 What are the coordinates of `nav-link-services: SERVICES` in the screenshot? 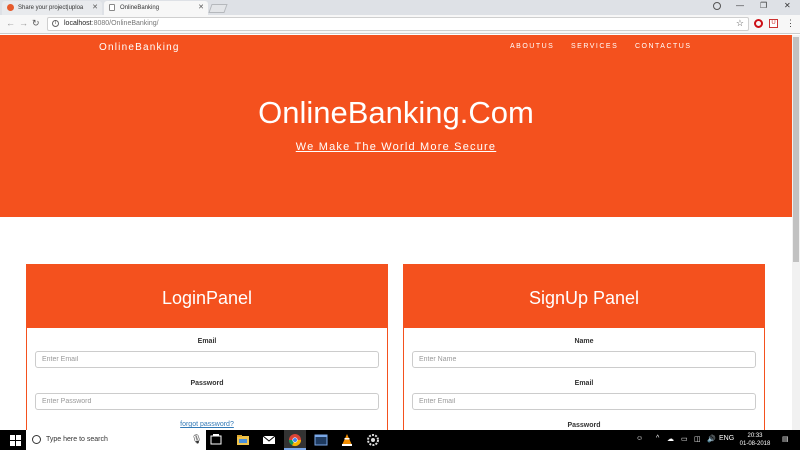 It's located at (594, 46).